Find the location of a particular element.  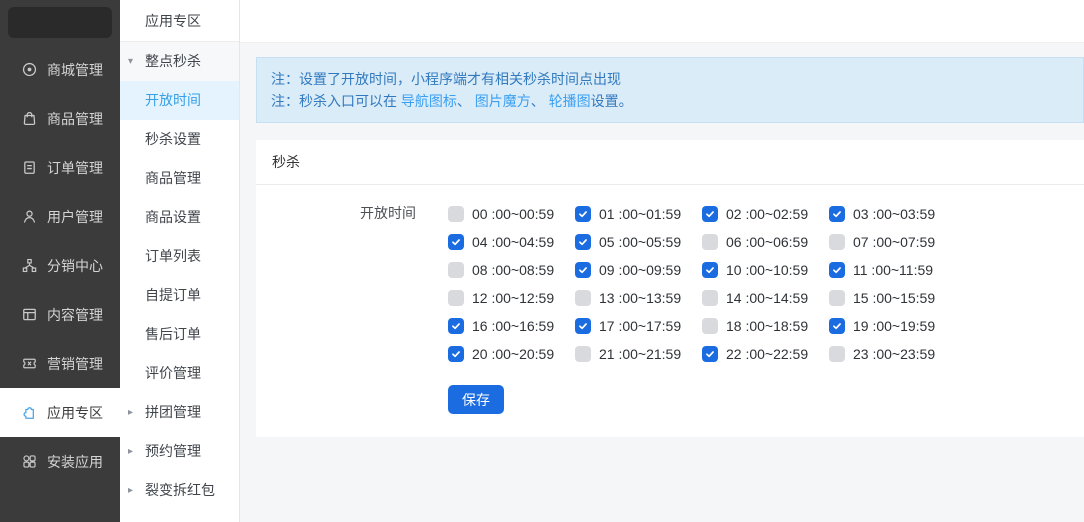

time-slot-22: 22 :00~22:59 is located at coordinates (765, 353).